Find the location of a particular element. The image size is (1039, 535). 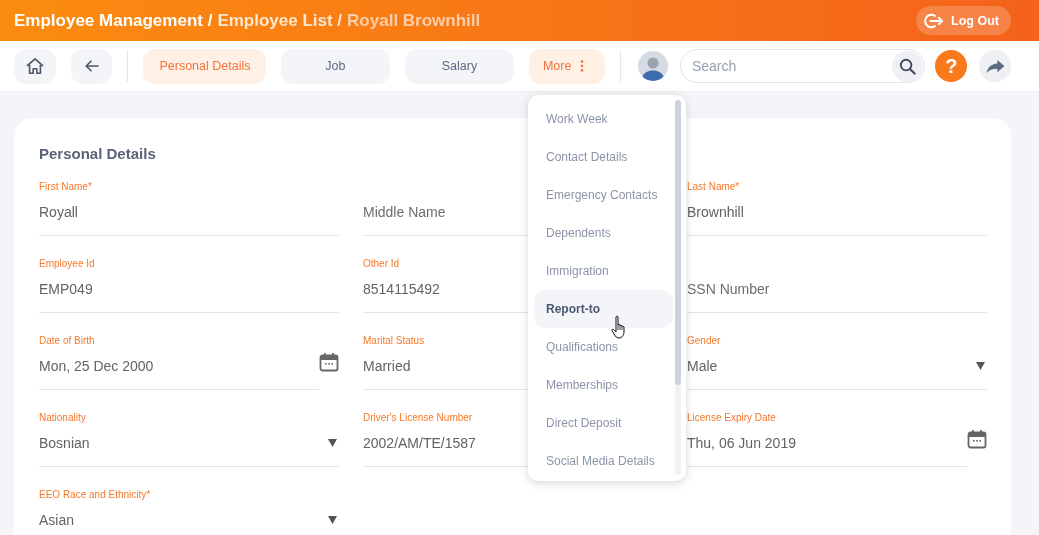

card-title: Personal Details is located at coordinates (97, 154).